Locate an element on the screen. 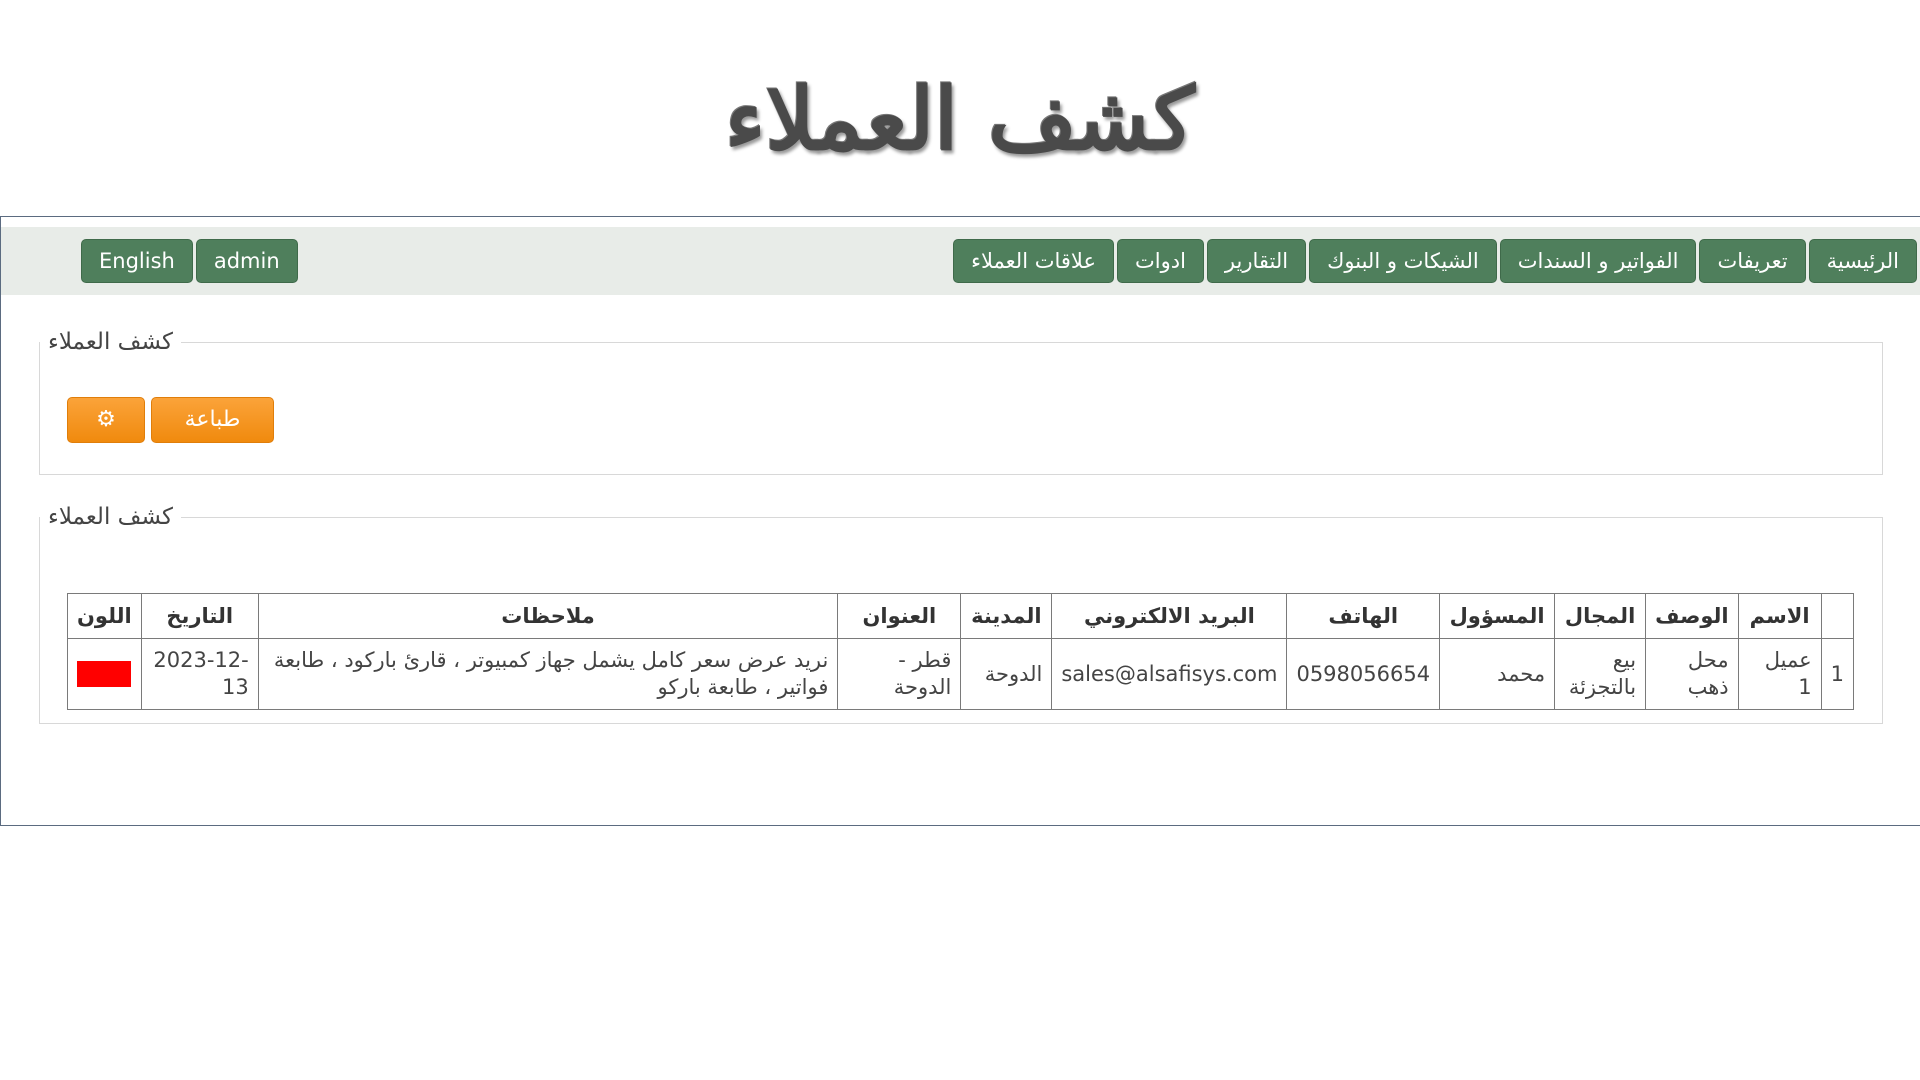  settings-button: ⚙ is located at coordinates (106, 420).